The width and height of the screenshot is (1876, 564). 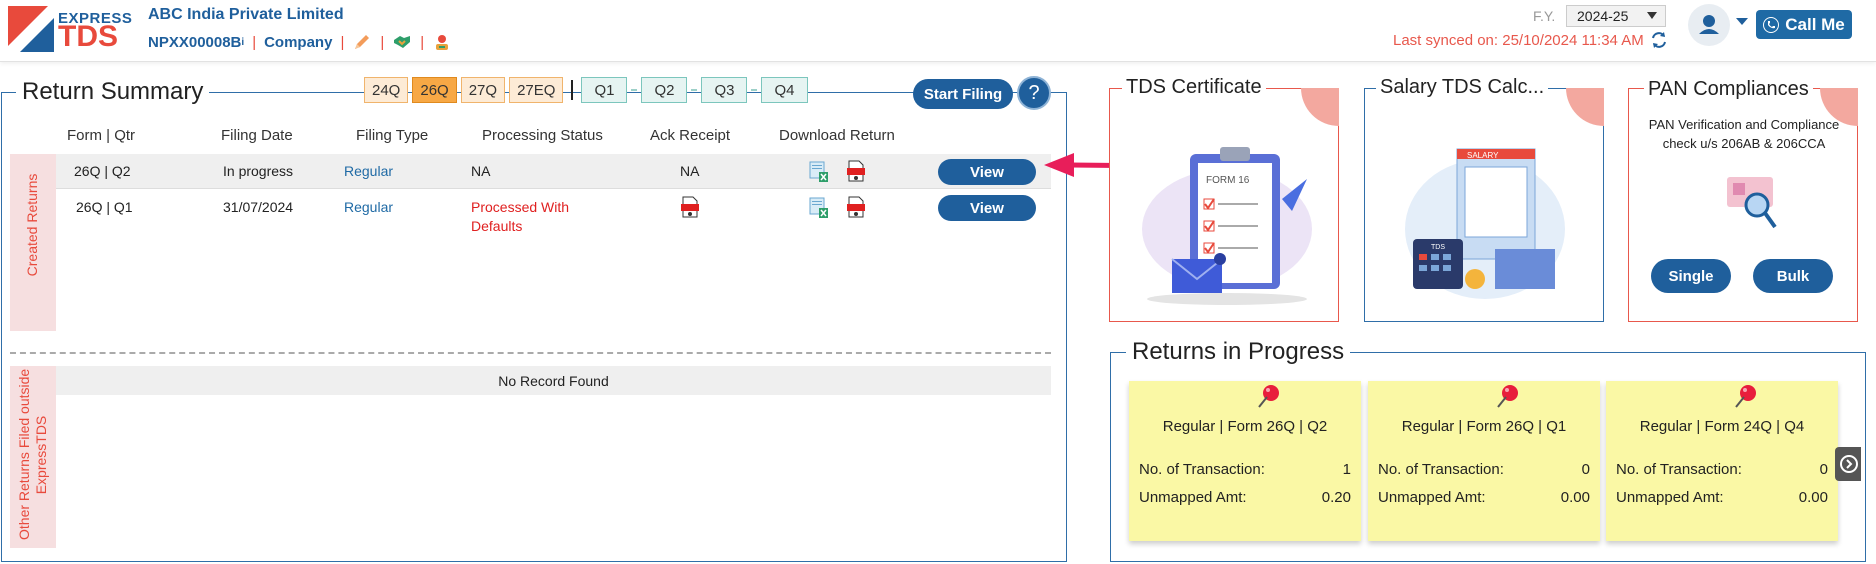 I want to click on pan-search-icon, so click(x=1752, y=203).